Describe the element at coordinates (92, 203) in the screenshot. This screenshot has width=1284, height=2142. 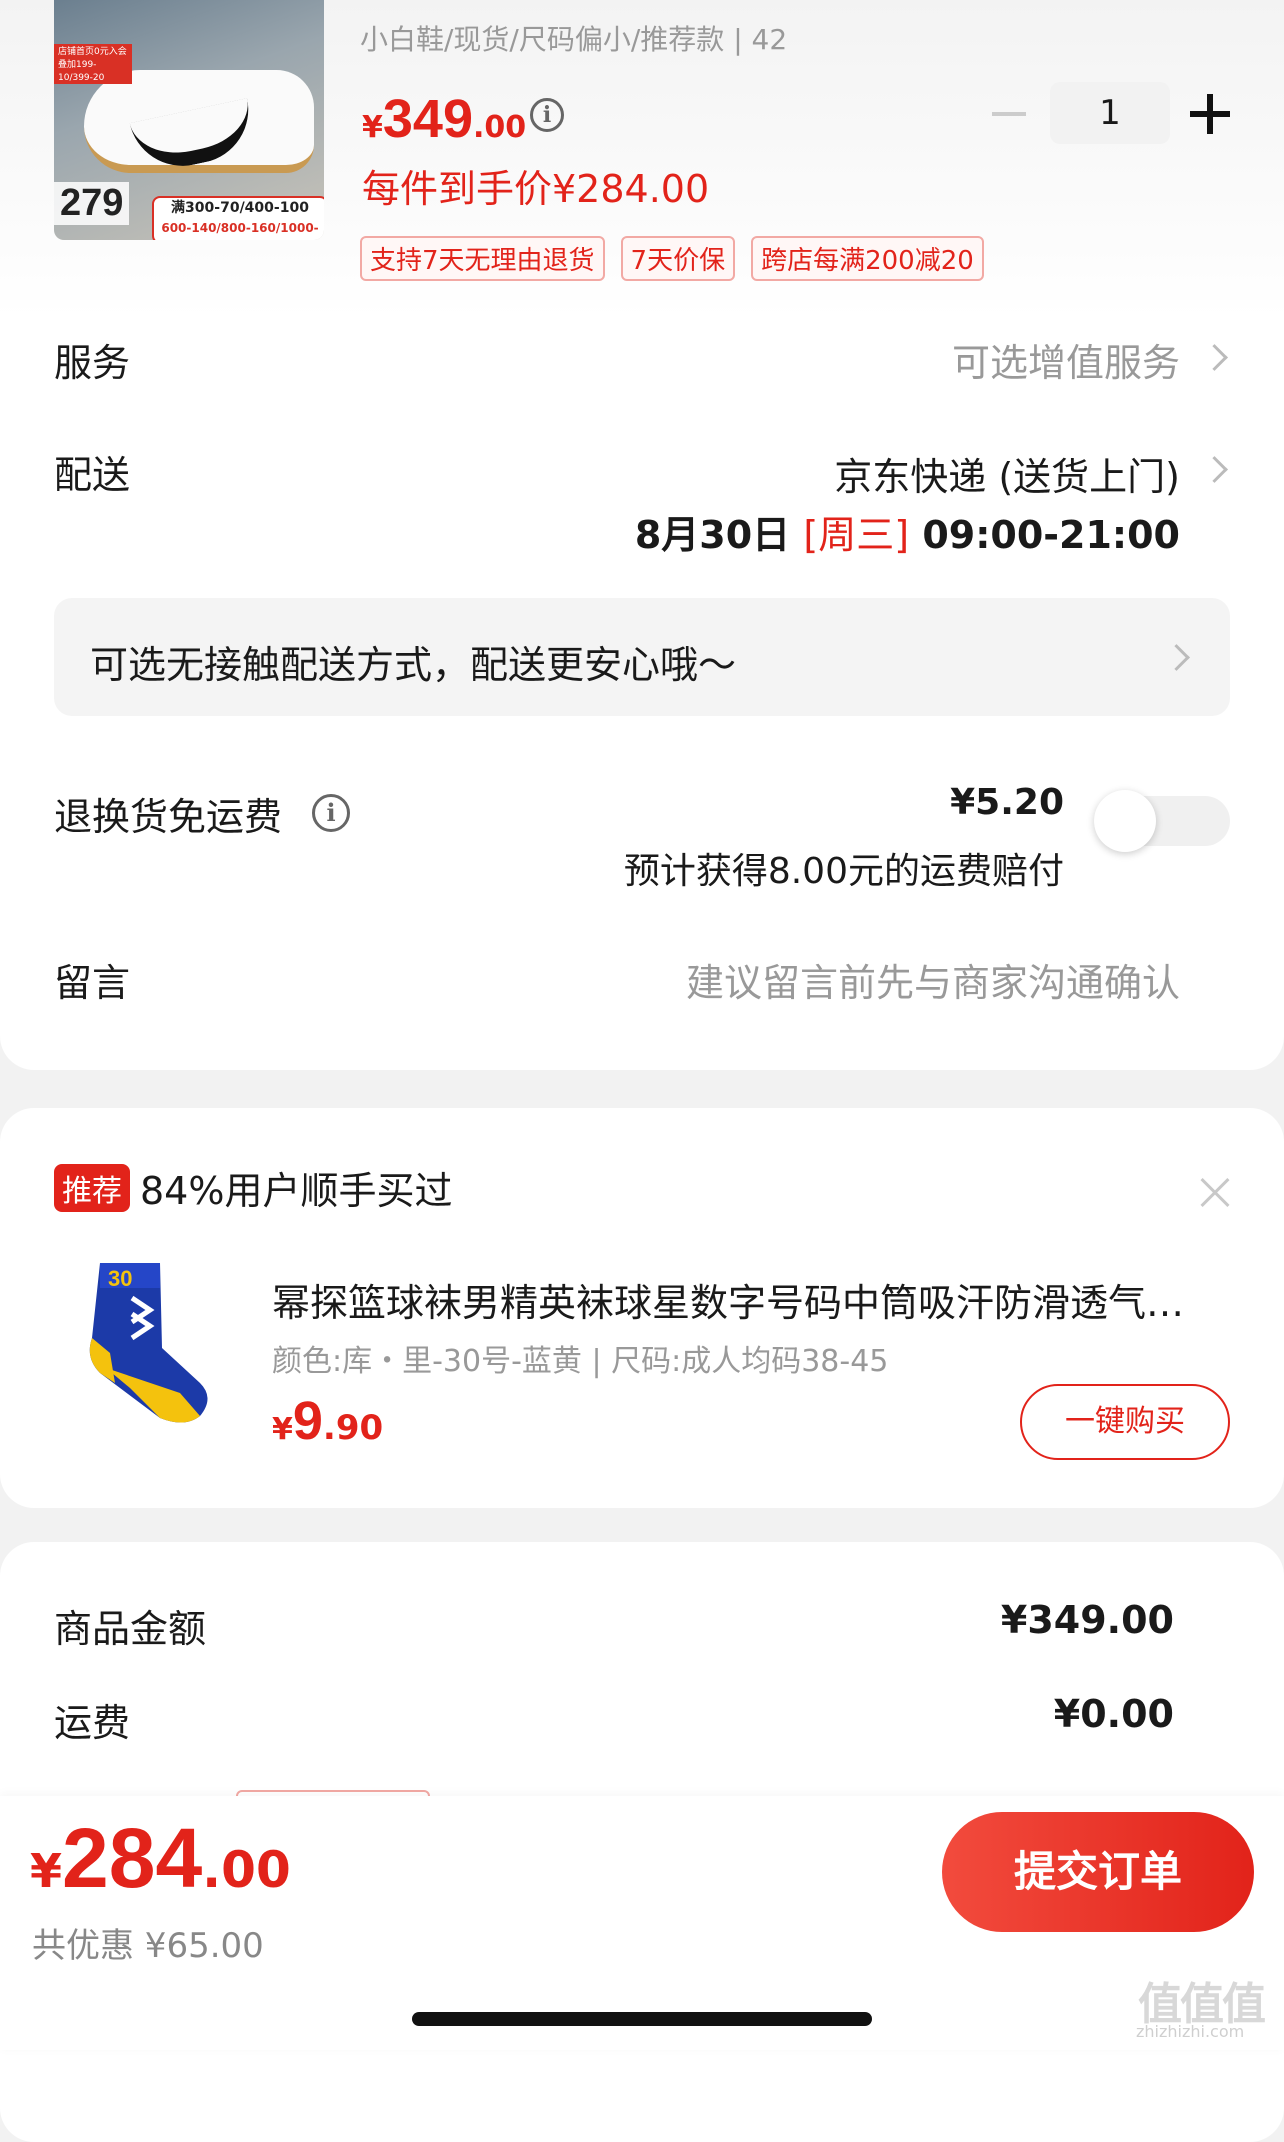
I see `thumbnail-price: 279` at that location.